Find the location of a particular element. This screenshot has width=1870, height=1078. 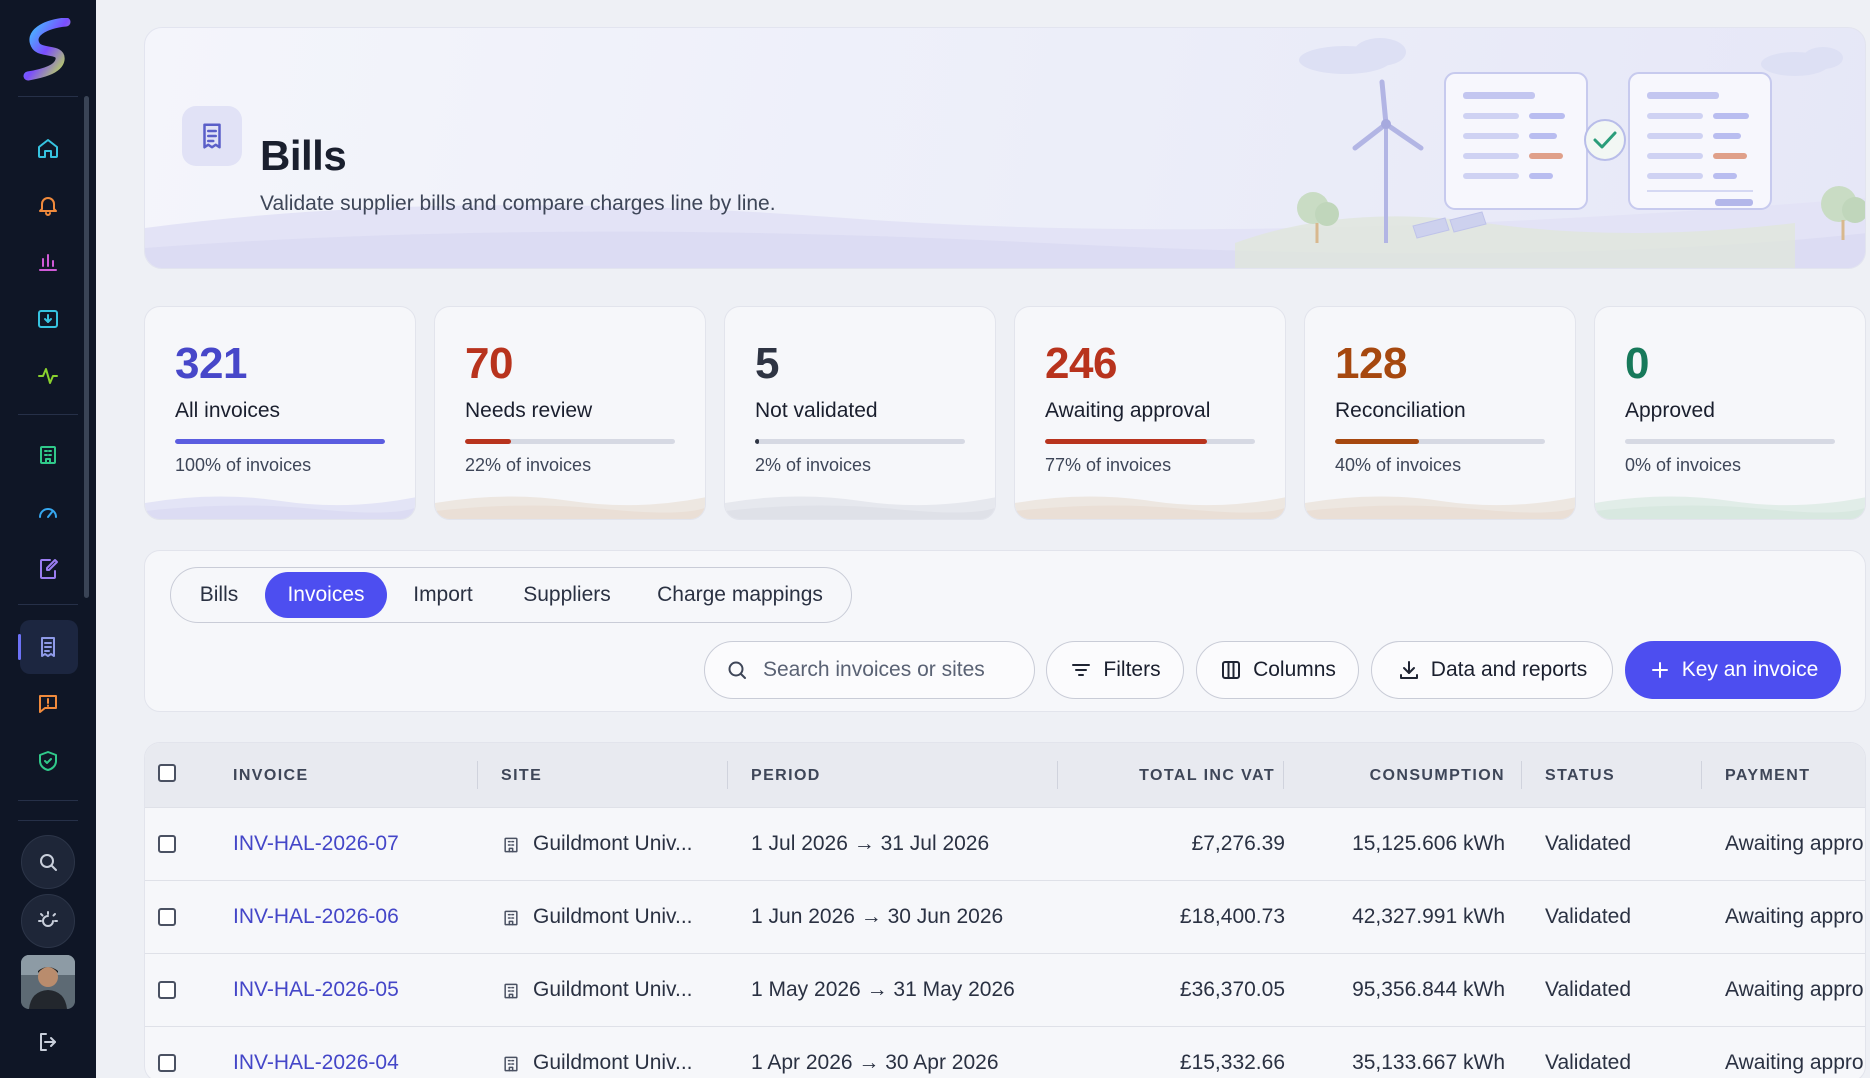

column-header-invoice: INVOICE is located at coordinates (271, 776).